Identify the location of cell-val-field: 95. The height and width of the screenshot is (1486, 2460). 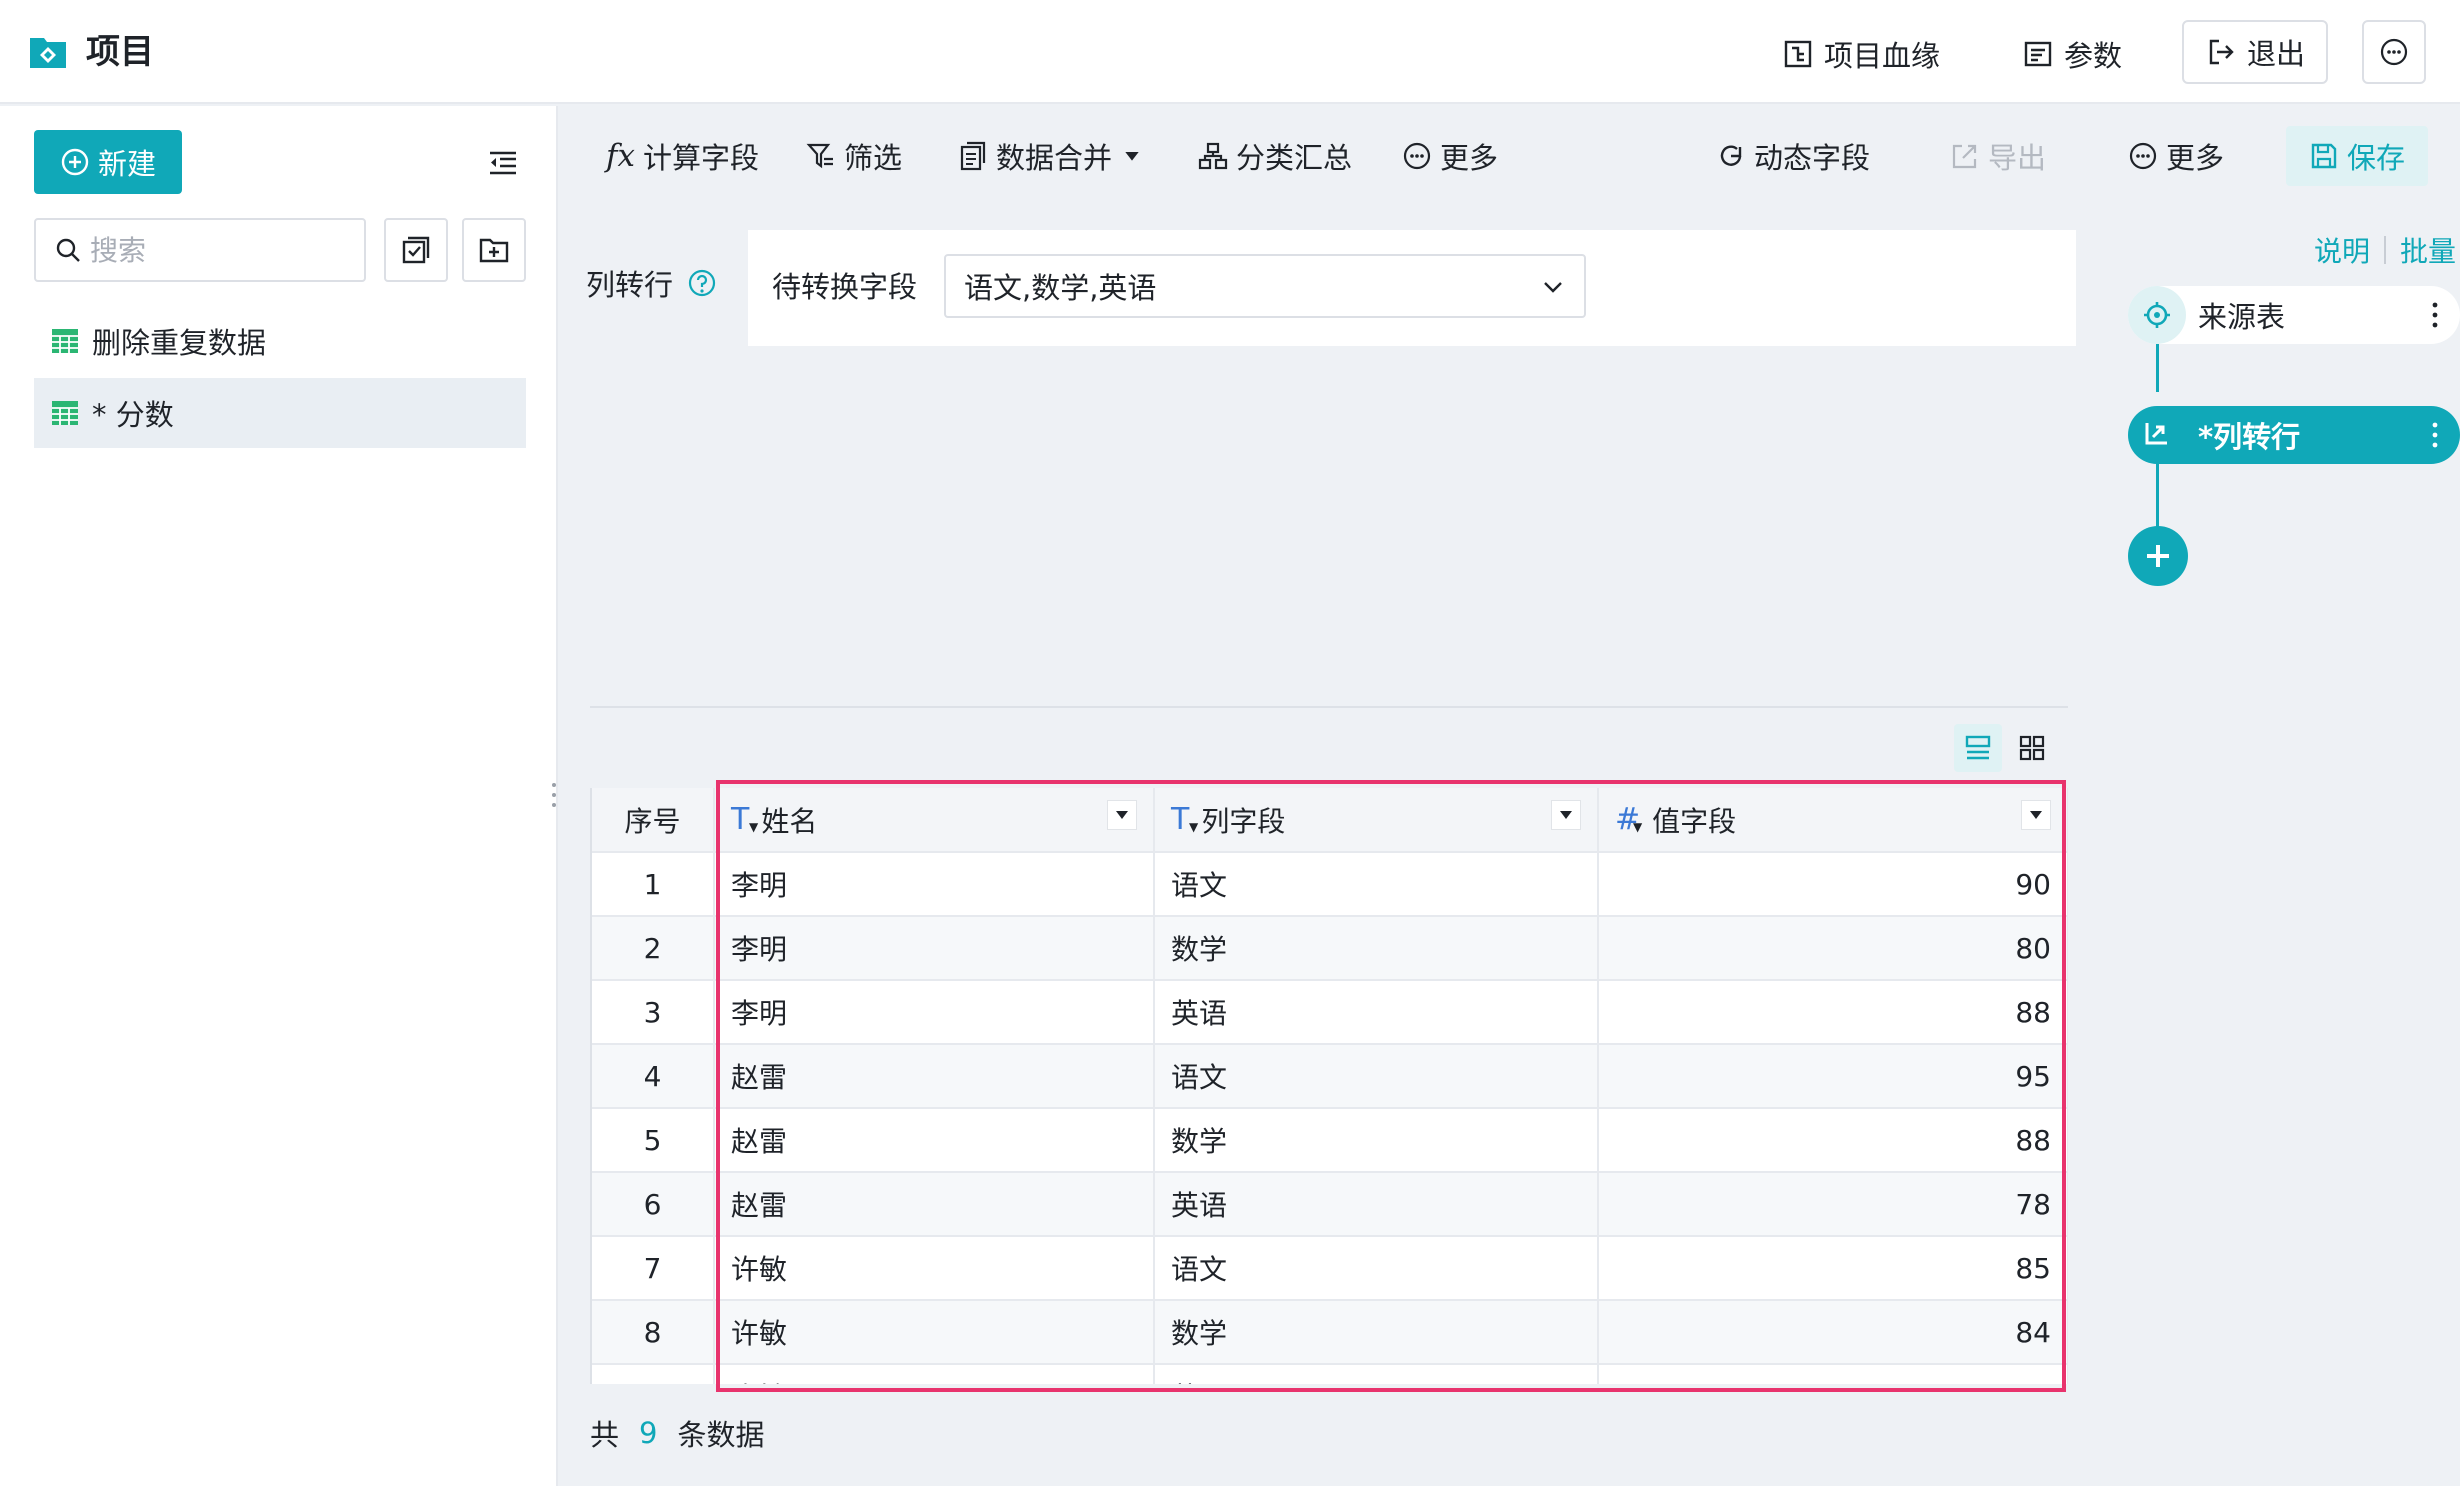
(1833, 1076).